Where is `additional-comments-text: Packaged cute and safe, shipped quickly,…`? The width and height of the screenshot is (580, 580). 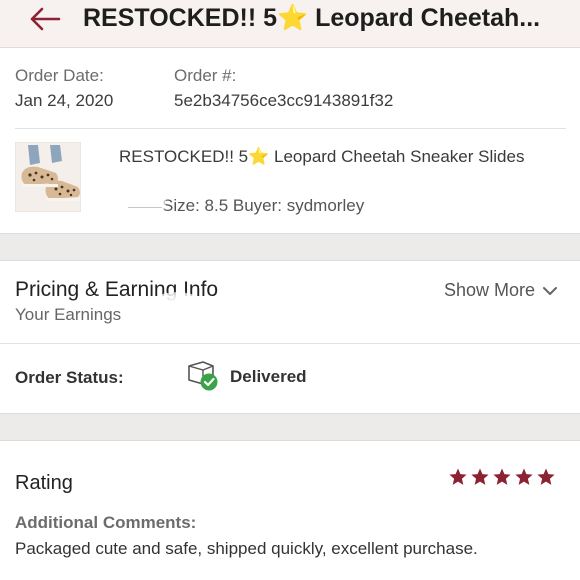 additional-comments-text: Packaged cute and safe, shipped quickly,… is located at coordinates (246, 548).